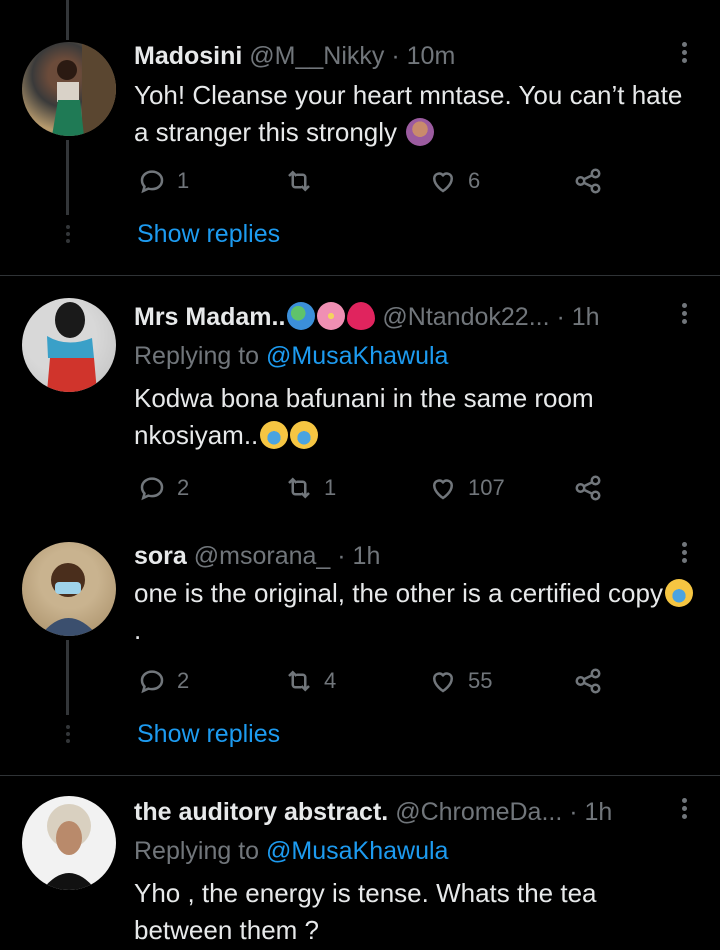 This screenshot has width=720, height=950. I want to click on retweet-button: 1, so click(310, 488).